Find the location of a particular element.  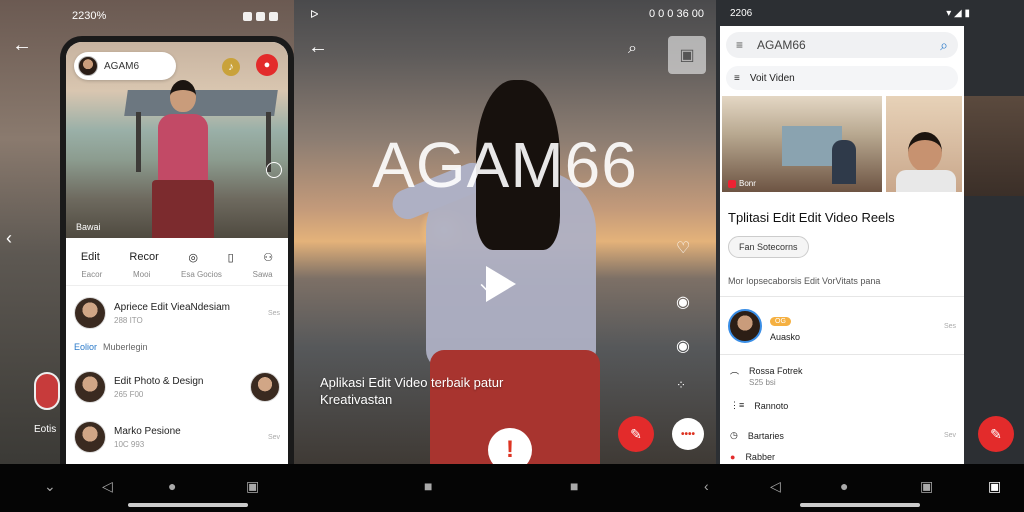

background-thumbnail is located at coordinates (994, 146).